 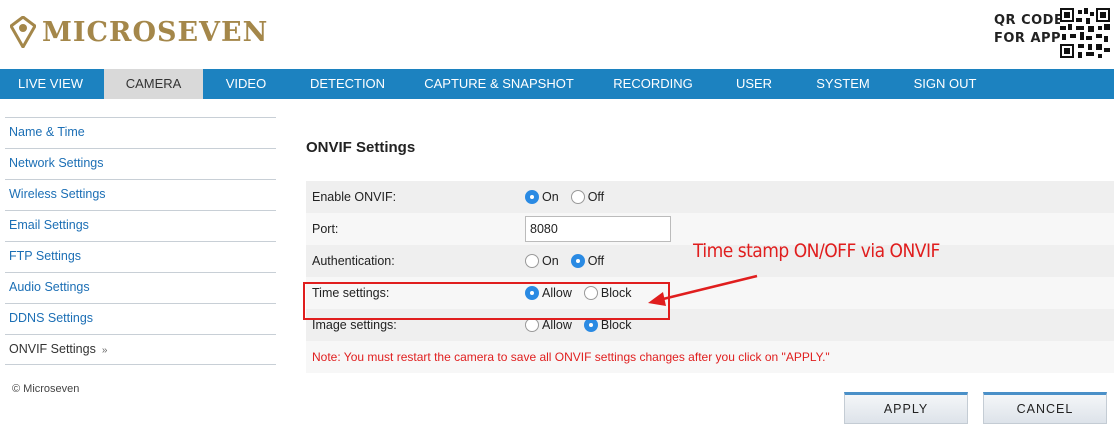 I want to click on page-title: ONVIF Settings, so click(x=361, y=147).